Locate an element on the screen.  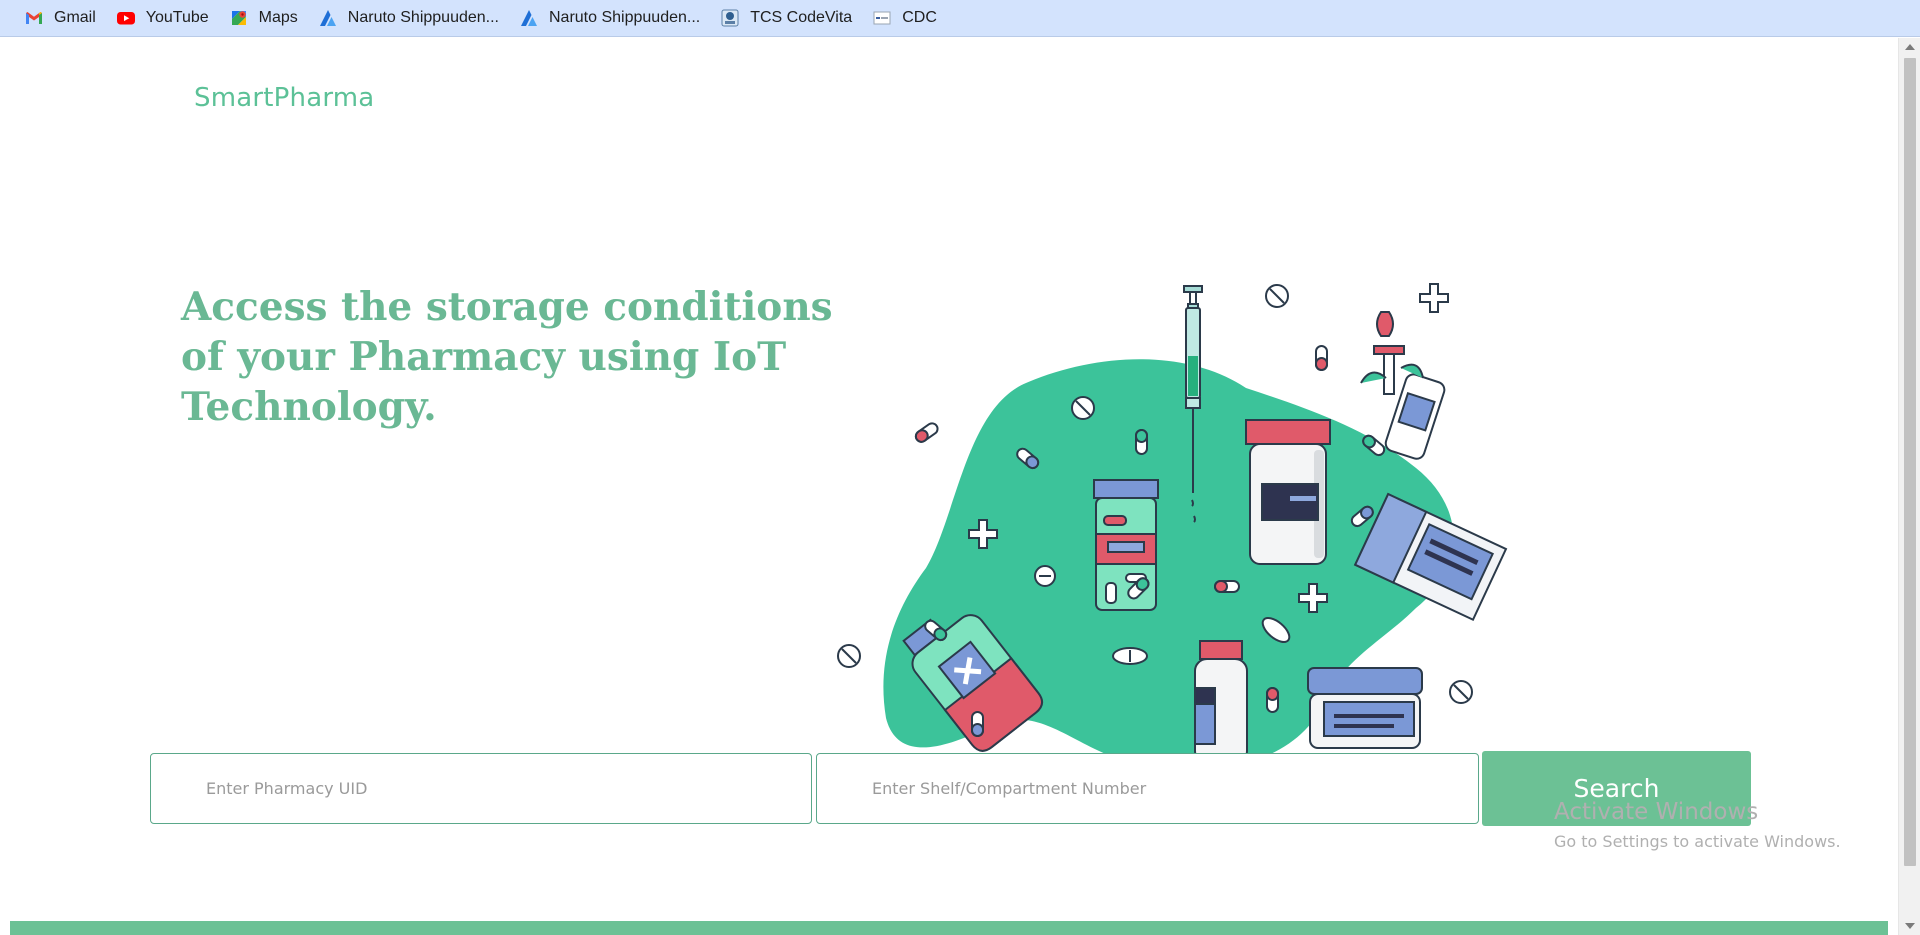
pharmacy-uid-field is located at coordinates (481, 788).